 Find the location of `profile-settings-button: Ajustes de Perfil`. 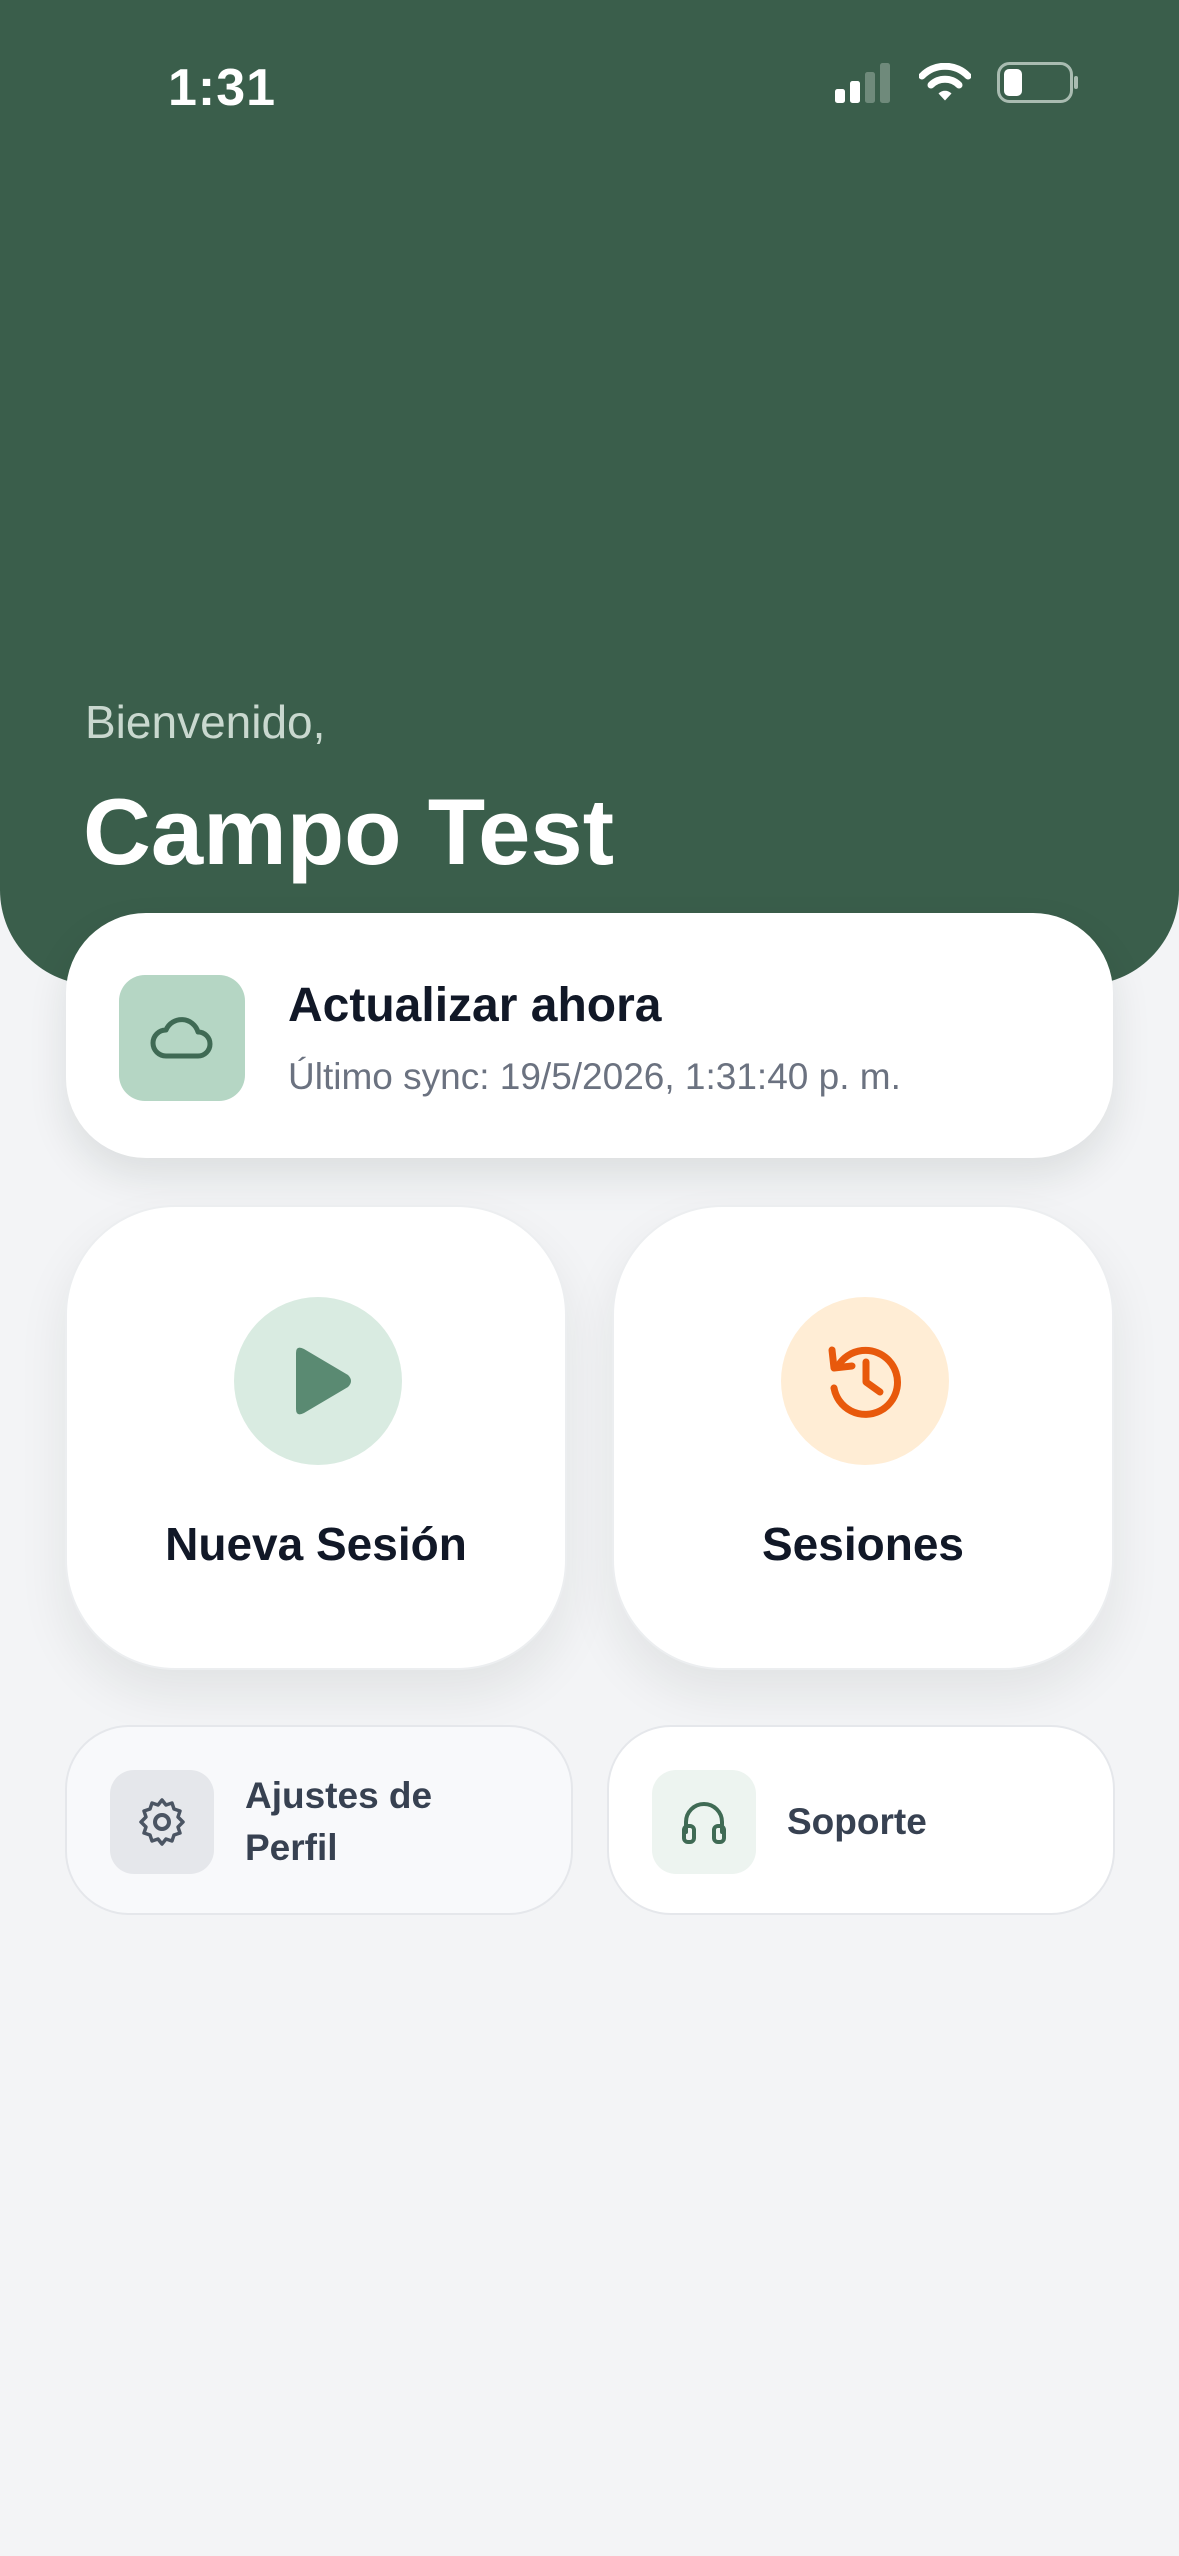

profile-settings-button: Ajustes de Perfil is located at coordinates (319, 1820).